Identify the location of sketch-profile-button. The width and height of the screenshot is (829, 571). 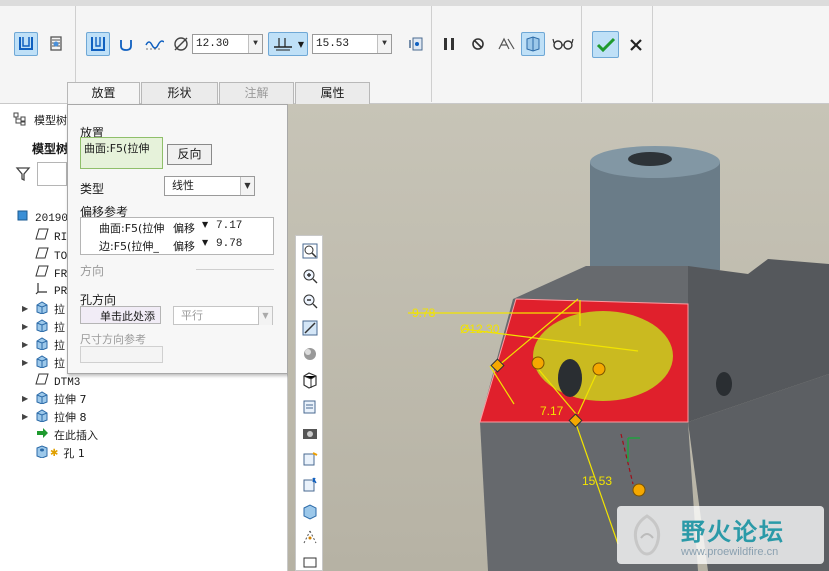
(154, 44).